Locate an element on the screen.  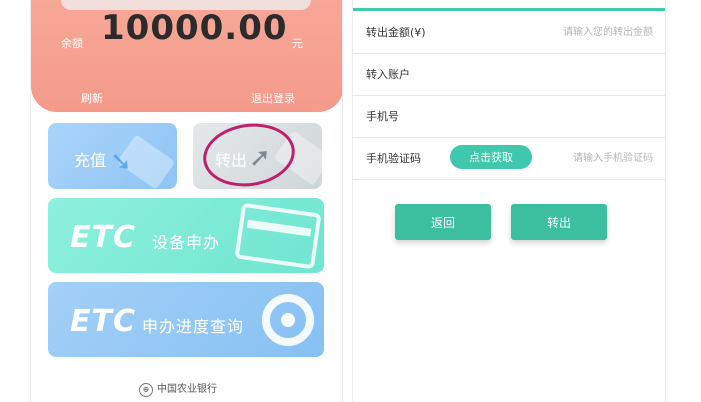
get-code-button: 点击获取 is located at coordinates (491, 157).